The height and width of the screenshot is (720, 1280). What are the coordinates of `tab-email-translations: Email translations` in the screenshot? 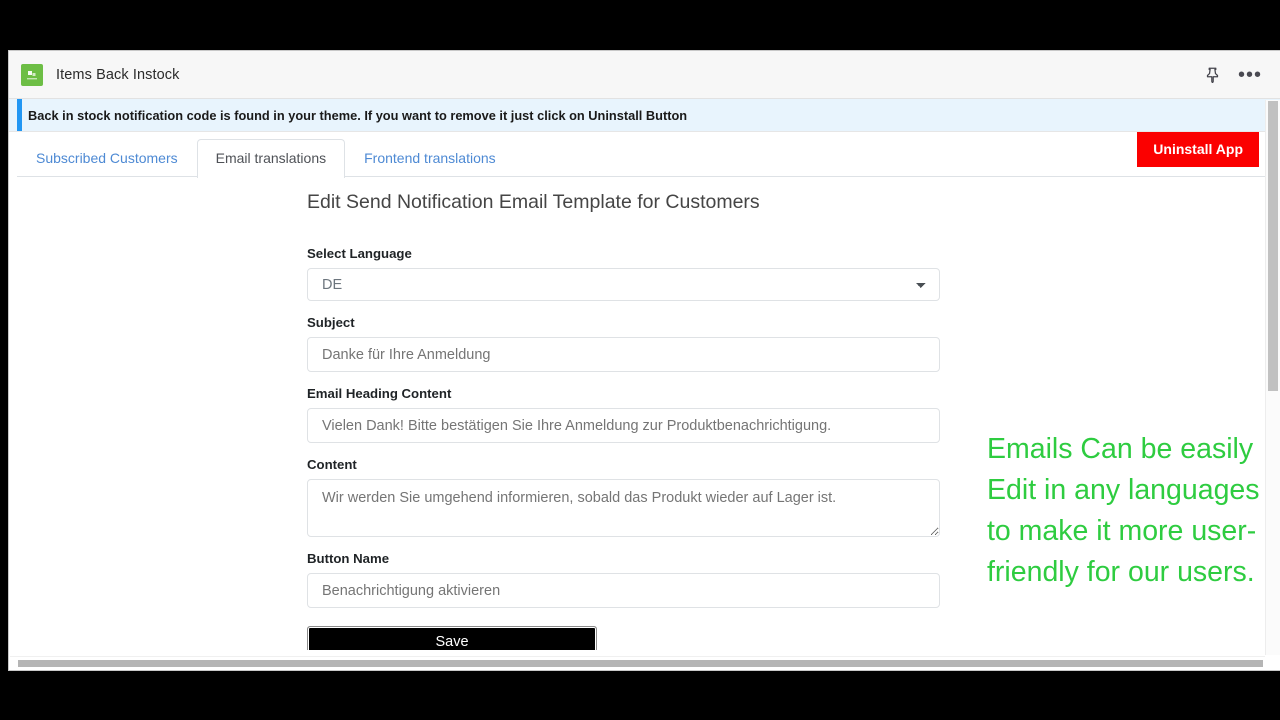 It's located at (271, 158).